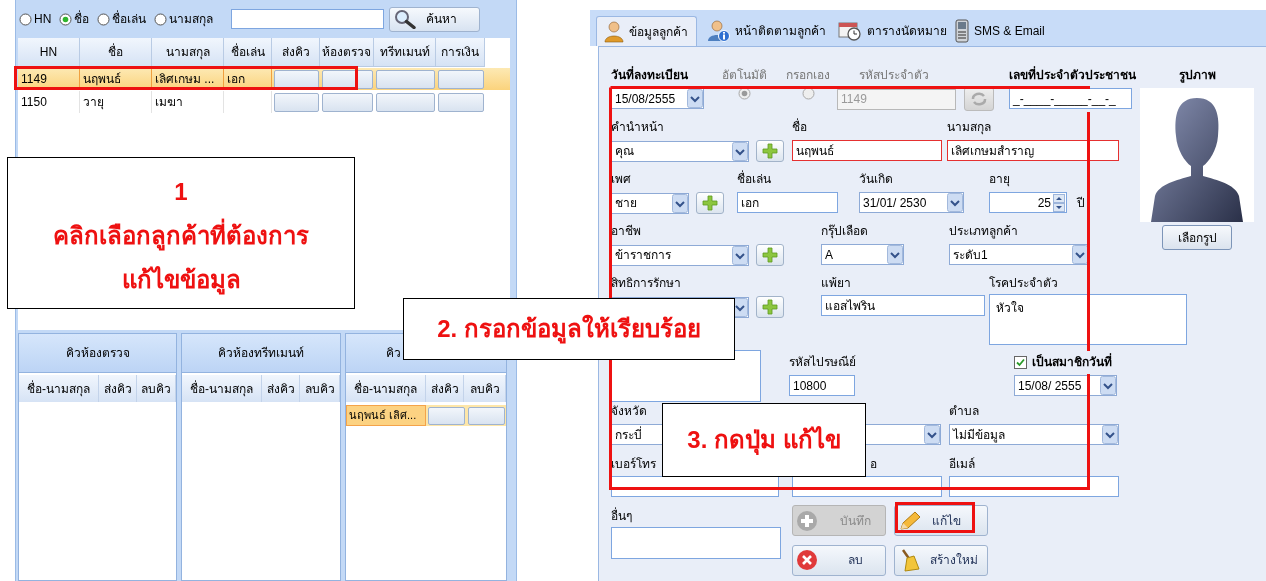 Image resolution: width=1266 pixels, height=581 pixels. I want to click on table-cell: นฤพนธ์, so click(116, 79).